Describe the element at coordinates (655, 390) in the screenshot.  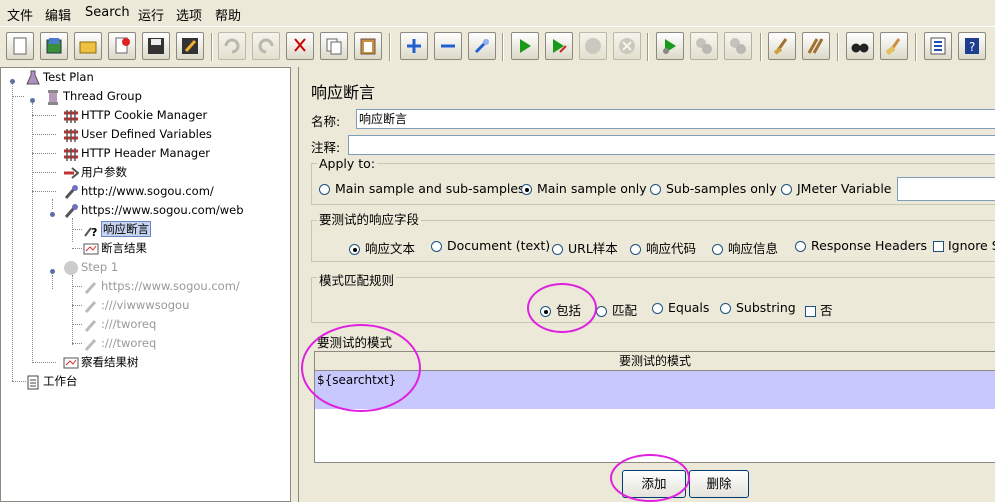
I see `table-row: ${searchtxt}` at that location.